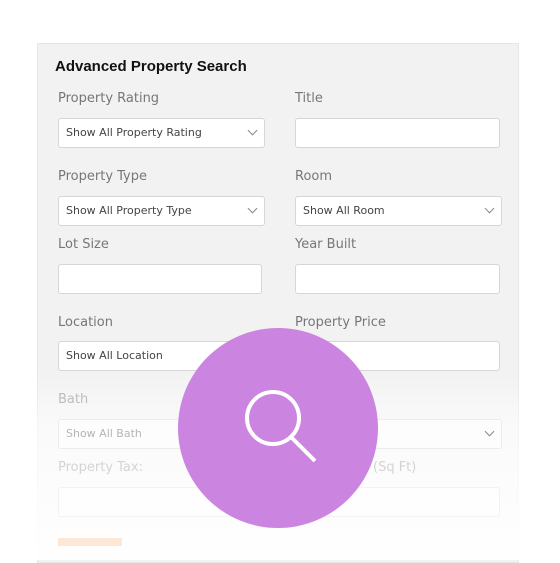  I want to click on search-overlay, so click(278, 428).